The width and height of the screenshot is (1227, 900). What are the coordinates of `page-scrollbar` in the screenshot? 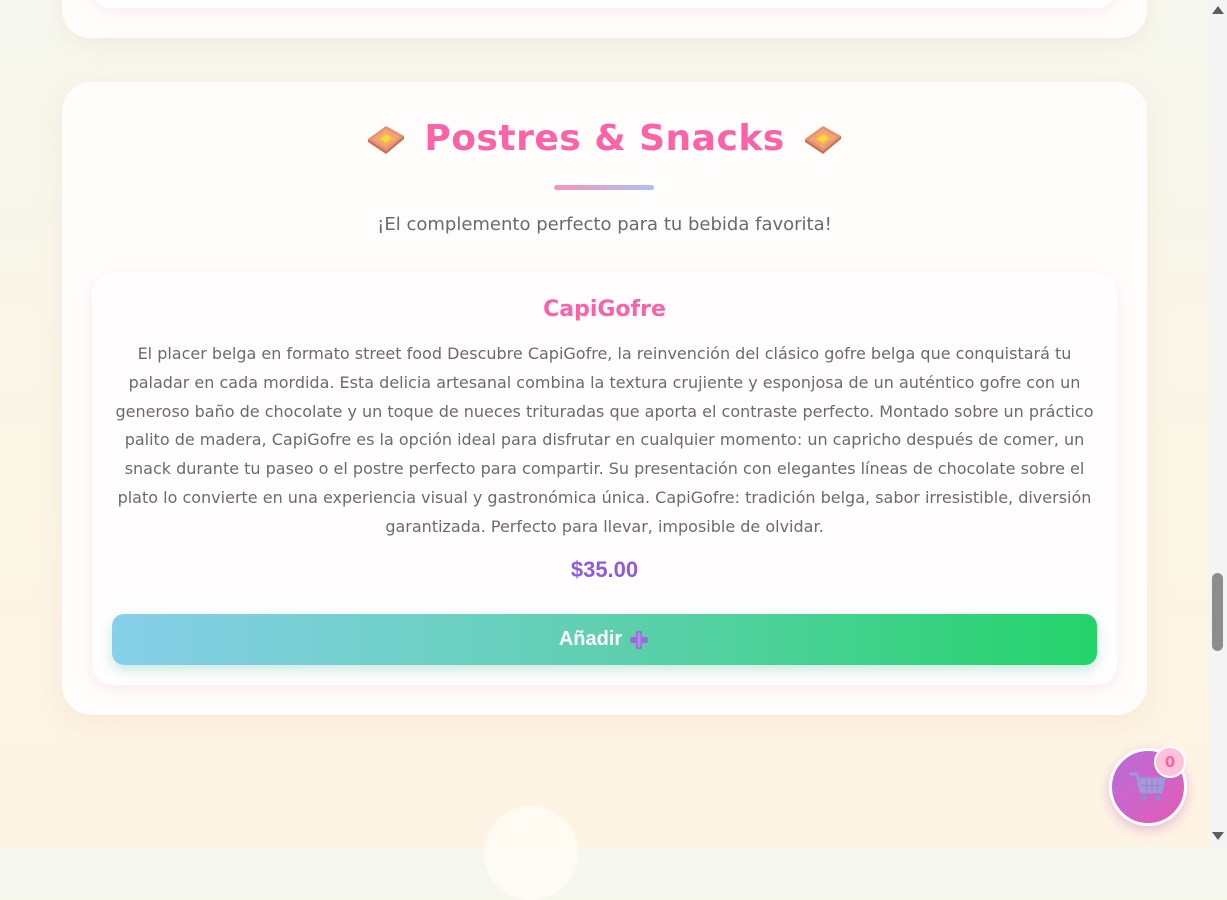 It's located at (1218, 423).